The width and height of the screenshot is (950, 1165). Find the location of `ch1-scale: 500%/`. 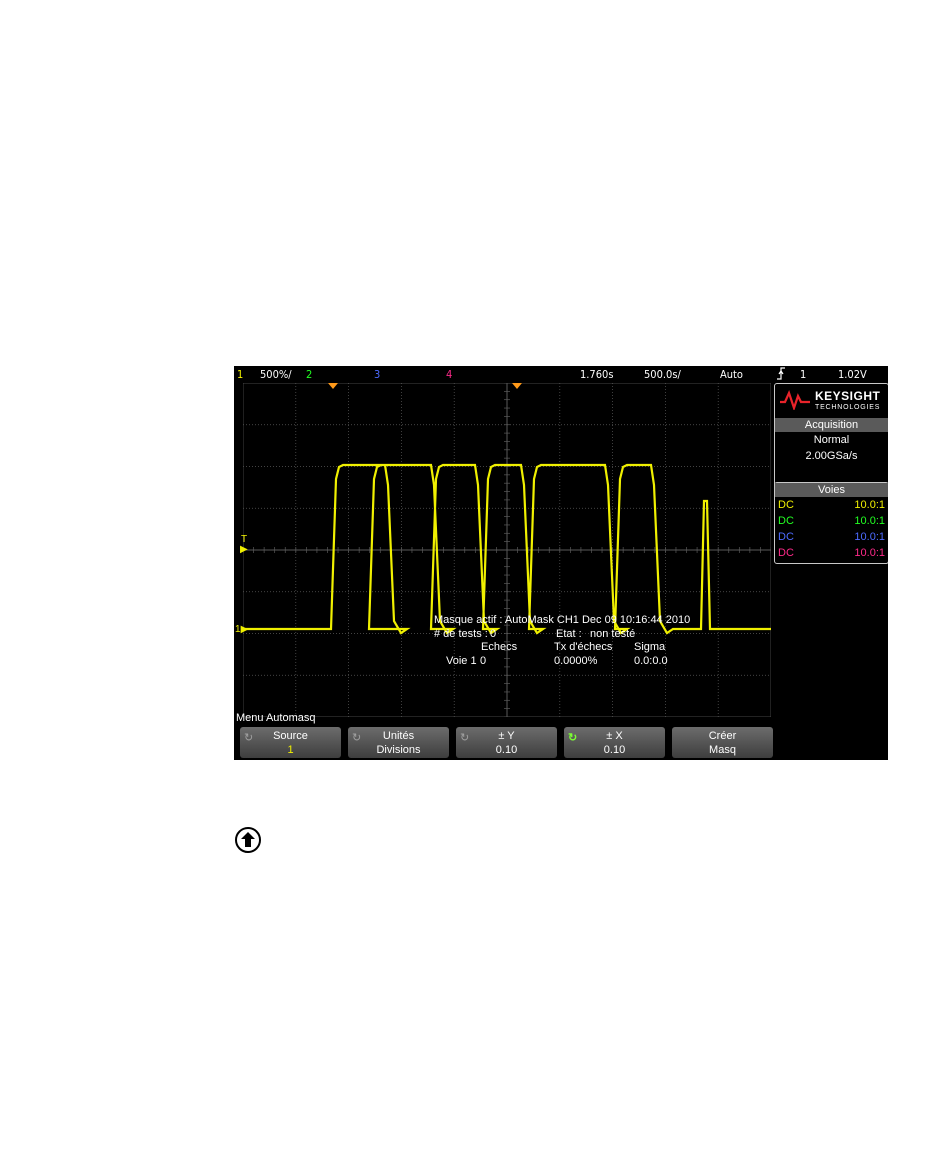

ch1-scale: 500%/ is located at coordinates (276, 374).